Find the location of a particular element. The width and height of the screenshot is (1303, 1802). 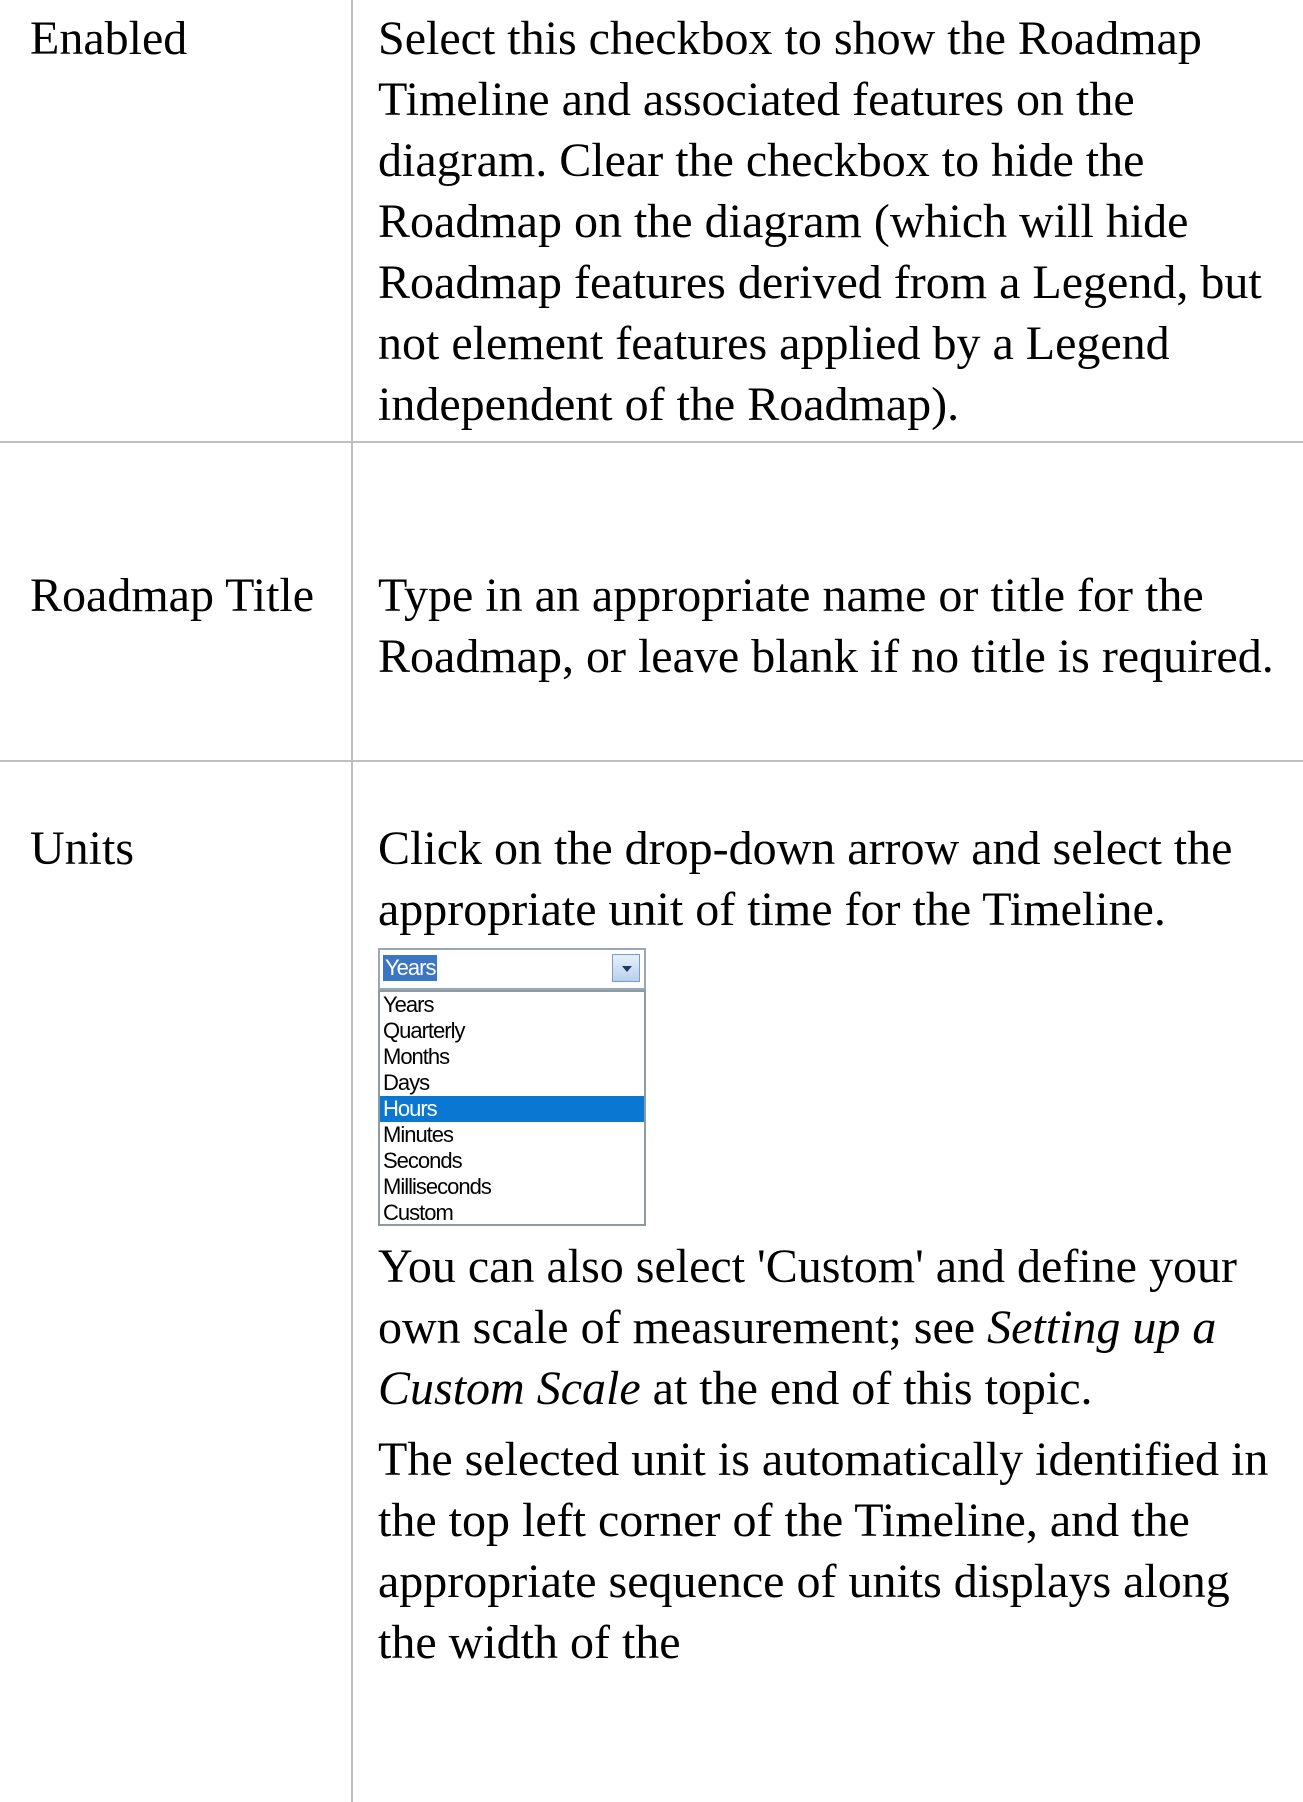

units-option-months: Months is located at coordinates (512, 1057).